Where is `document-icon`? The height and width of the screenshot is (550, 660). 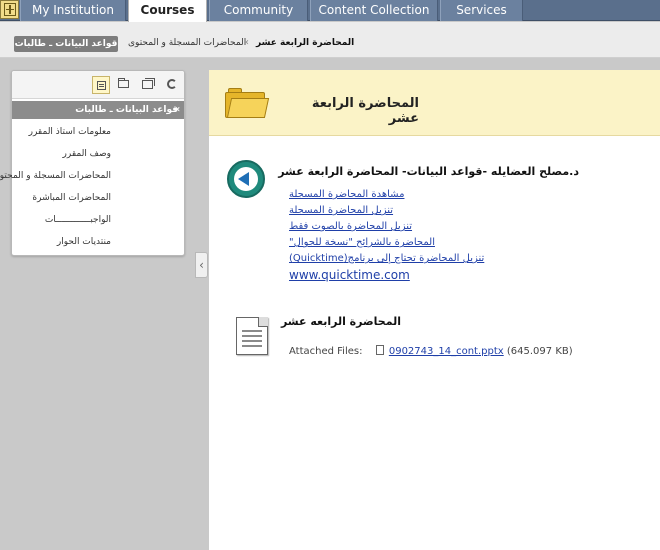 document-icon is located at coordinates (252, 336).